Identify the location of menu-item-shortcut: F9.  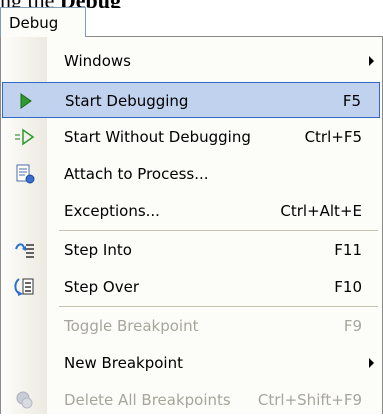
(352, 326).